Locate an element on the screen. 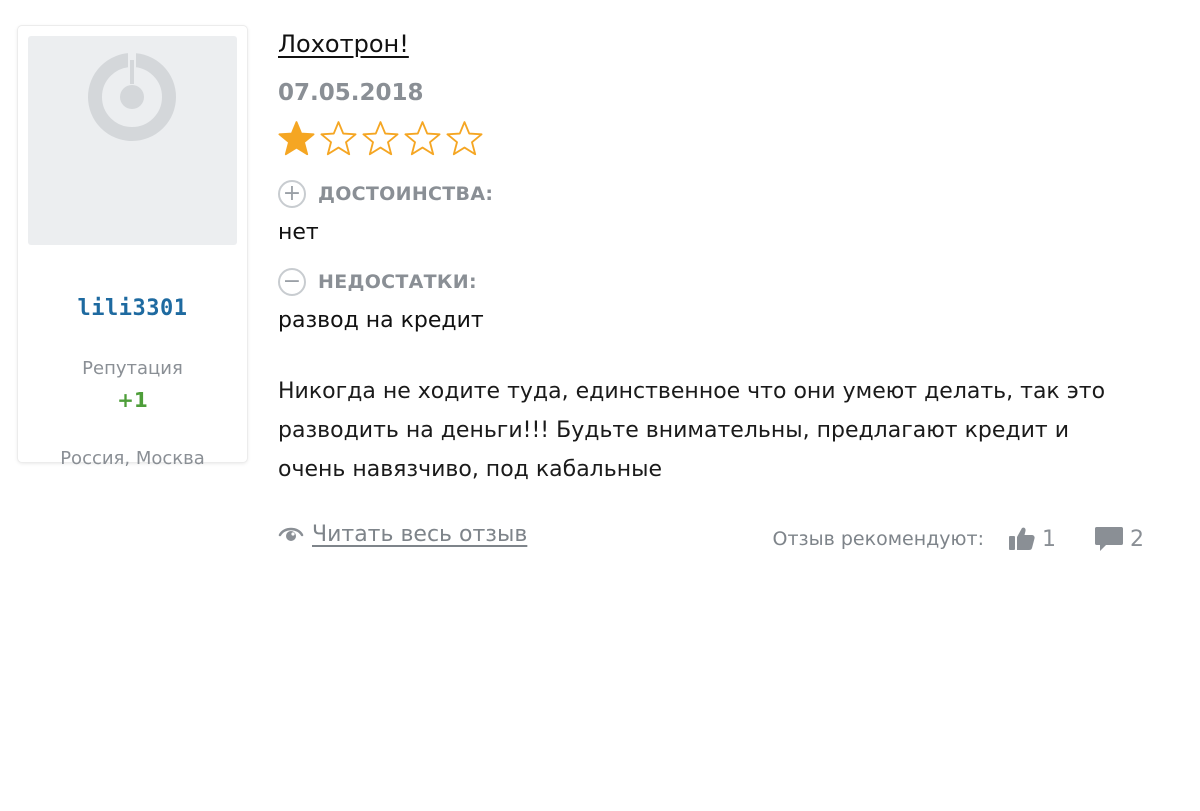  reputation-label: Репутация is located at coordinates (132, 368).